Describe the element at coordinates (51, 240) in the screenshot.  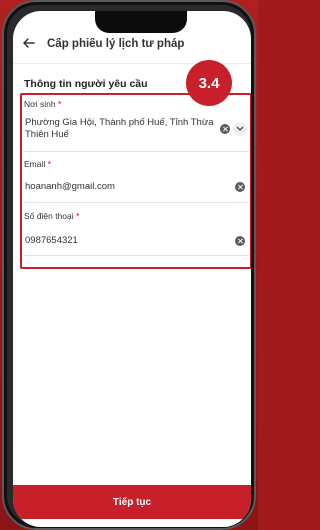
I see `phone-value: 0987654321` at that location.